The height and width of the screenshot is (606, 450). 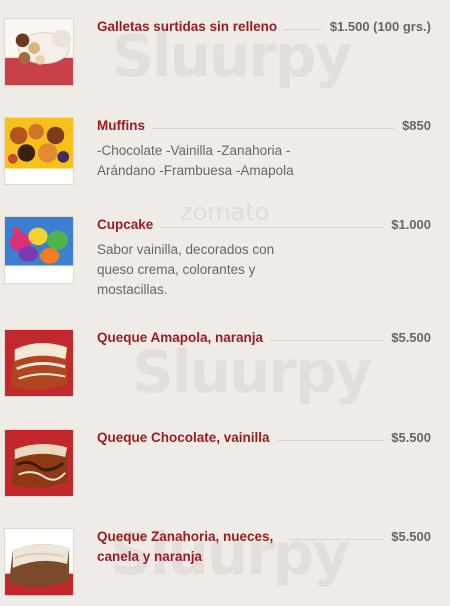 I want to click on item-name: Queque Chocolate, vainilla, so click(x=183, y=437).